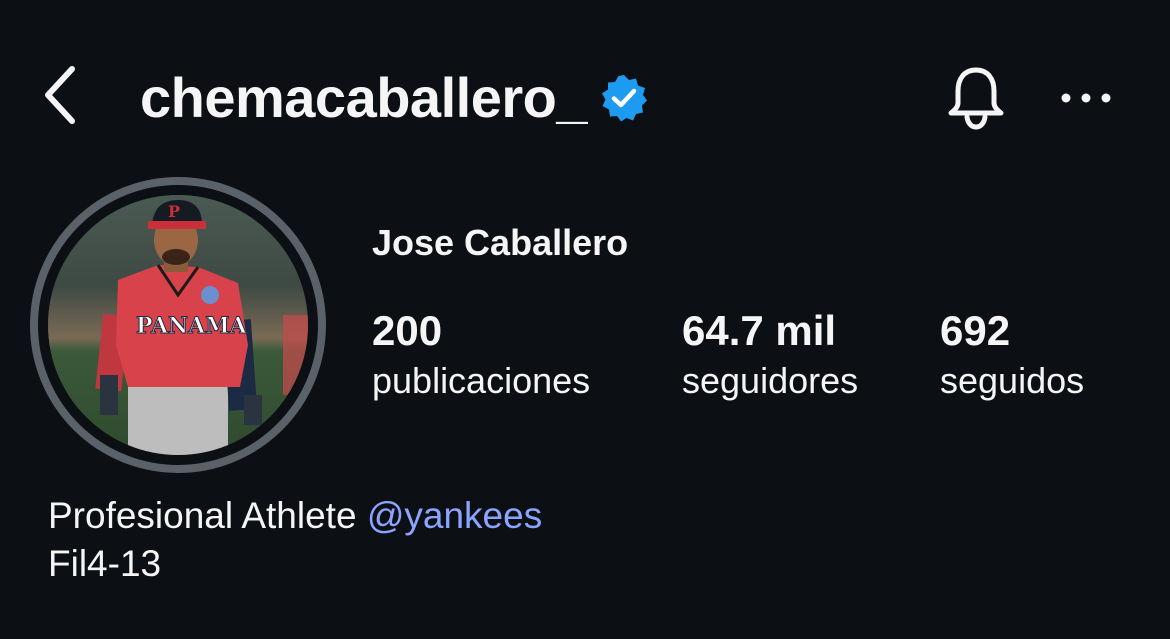 The height and width of the screenshot is (639, 1170). I want to click on verified-badge-icon, so click(624, 98).